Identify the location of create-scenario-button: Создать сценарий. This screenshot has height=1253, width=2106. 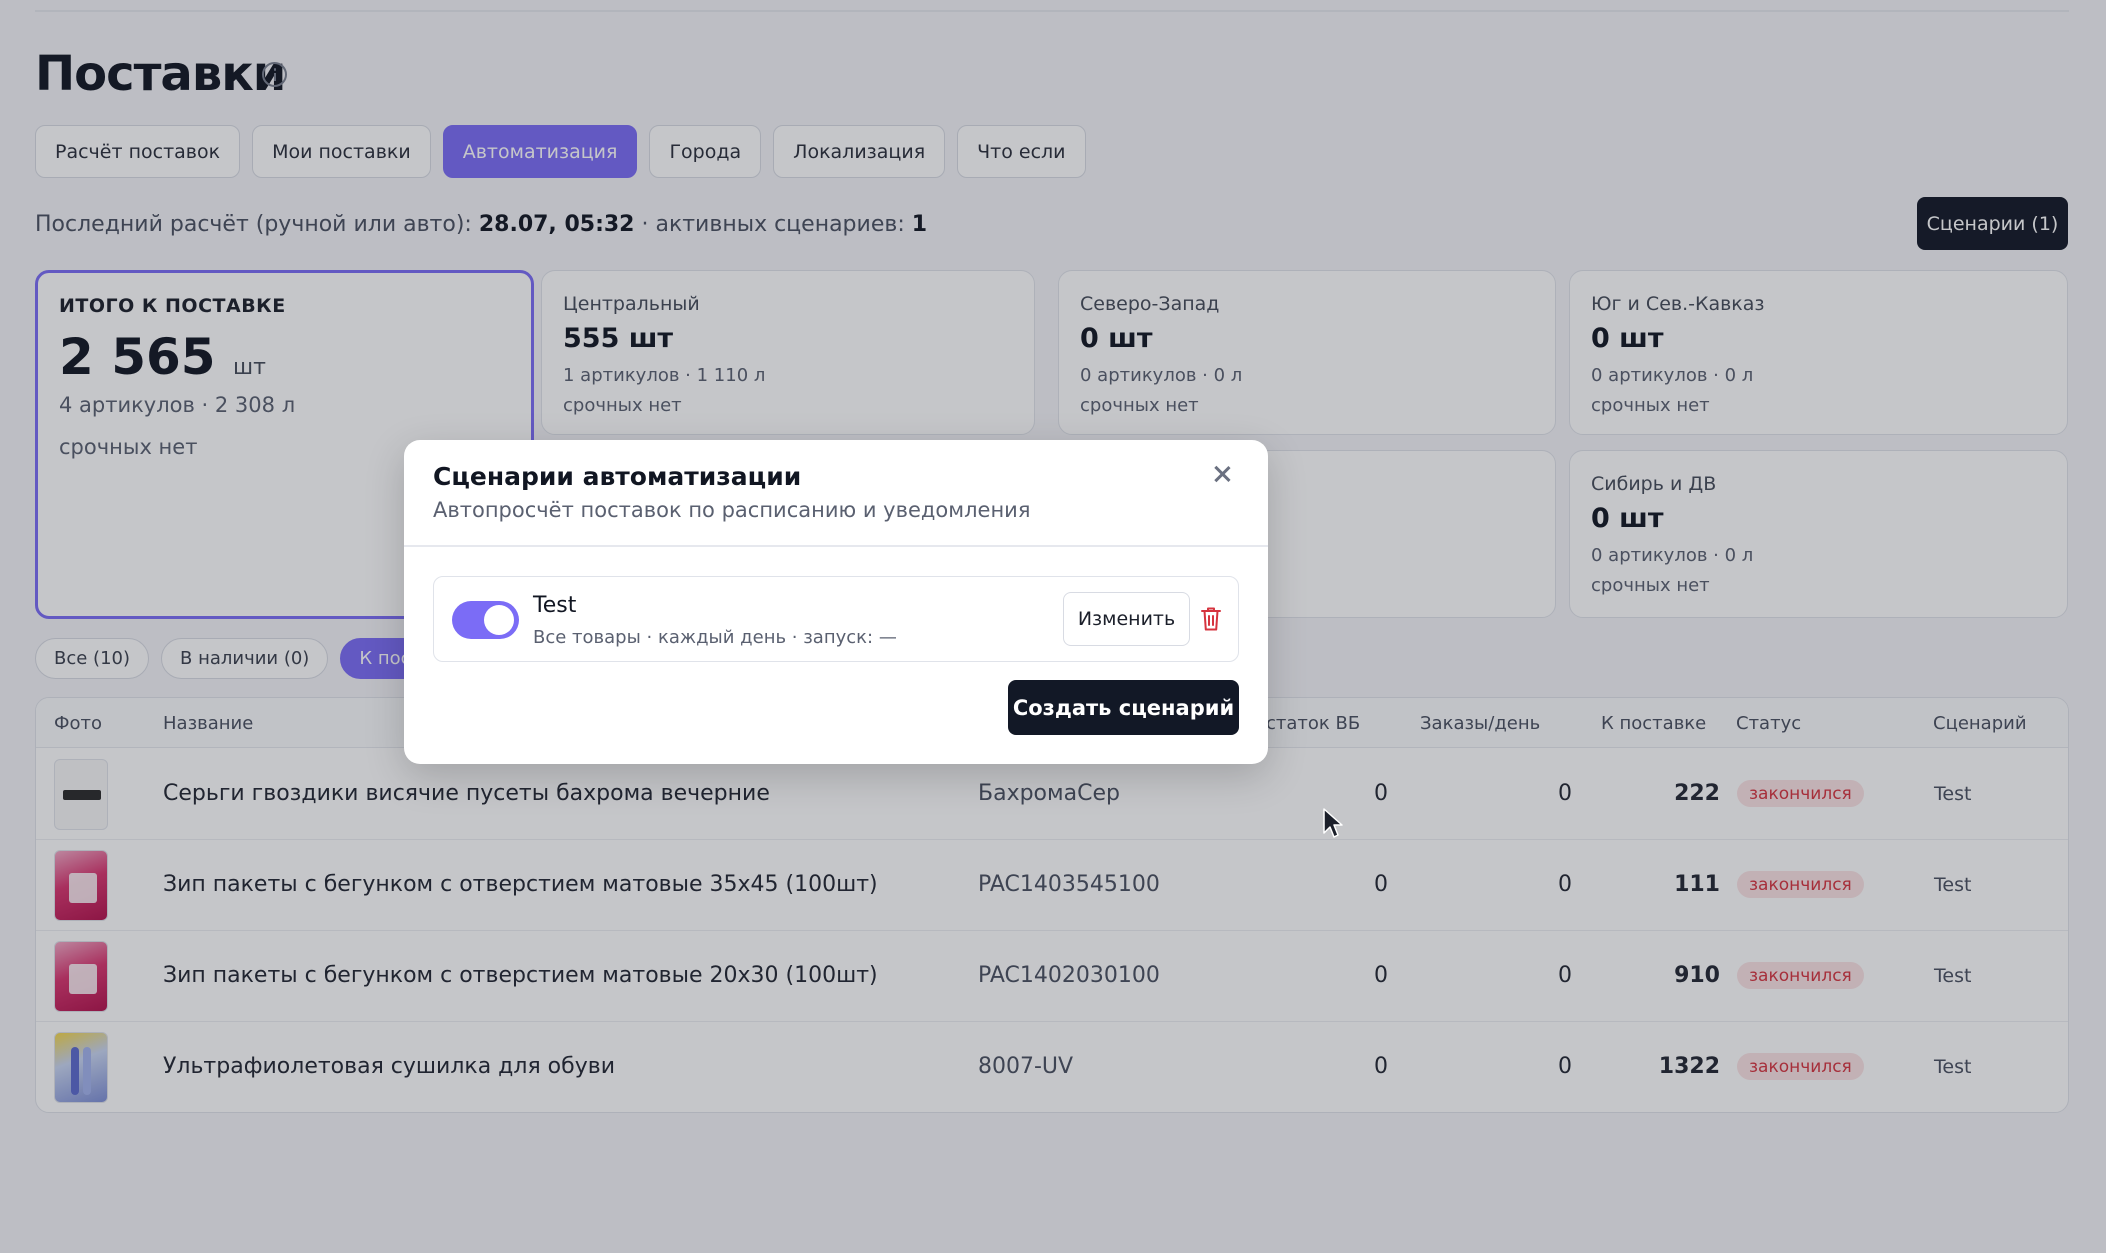
(1123, 707).